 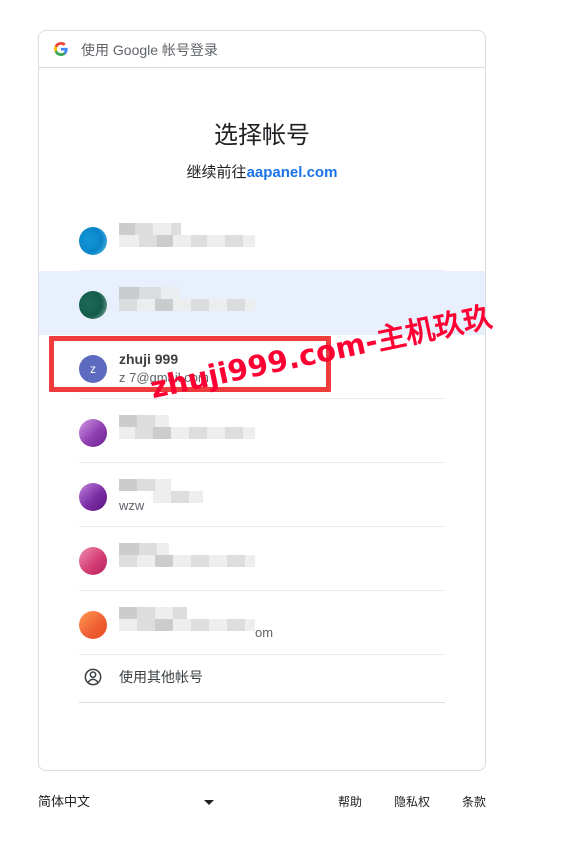 I want to click on google-g-icon, so click(x=61, y=49).